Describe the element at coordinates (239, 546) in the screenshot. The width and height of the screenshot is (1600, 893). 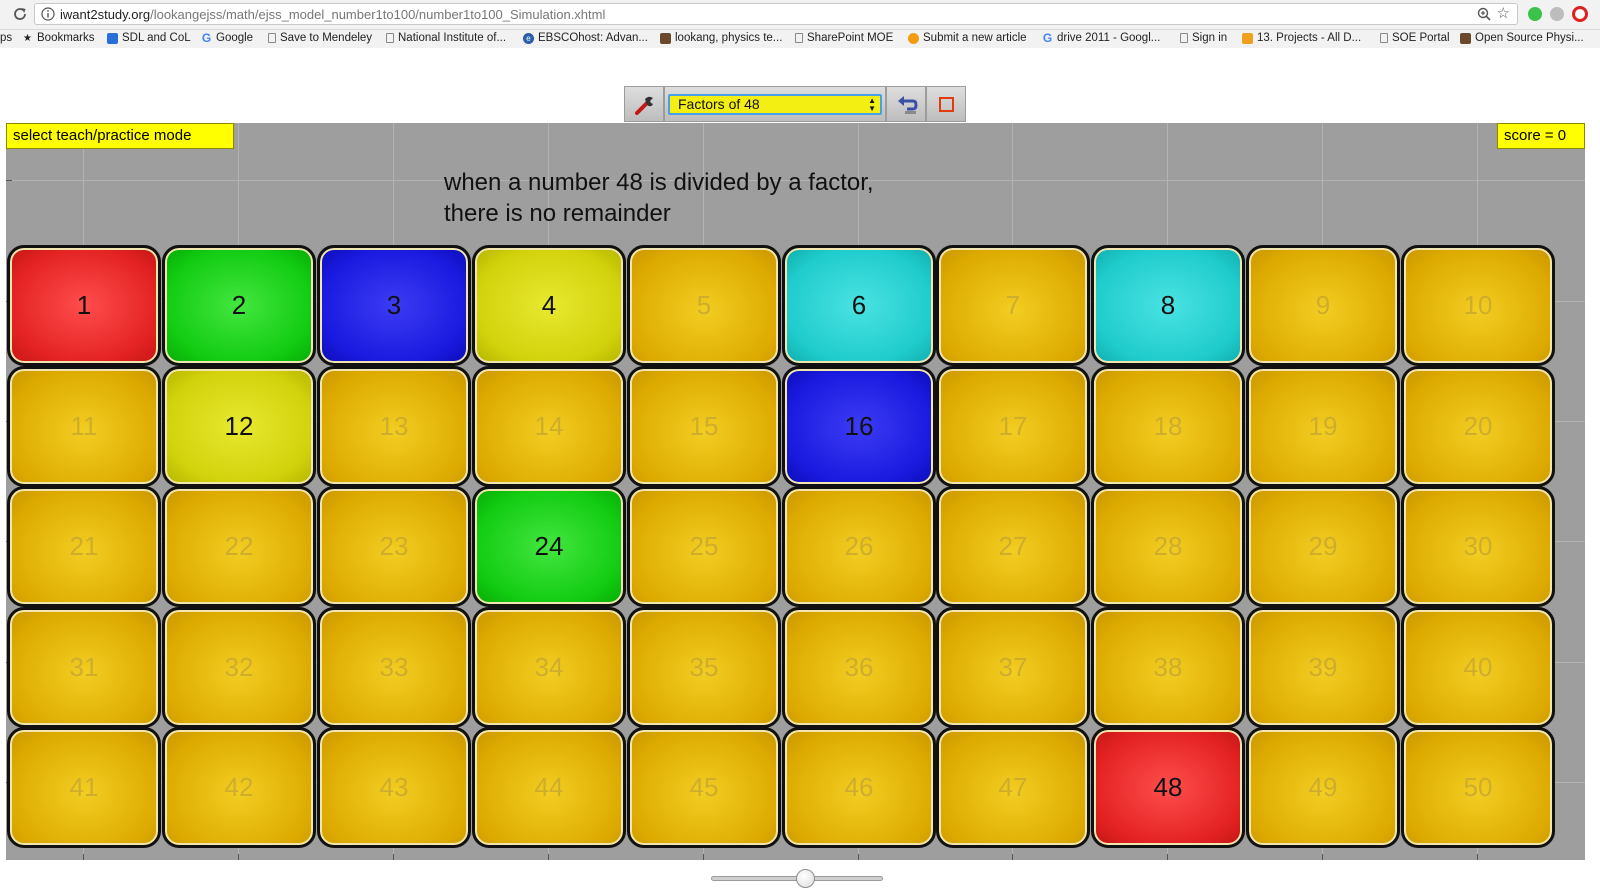
I see `number-tile: 22` at that location.